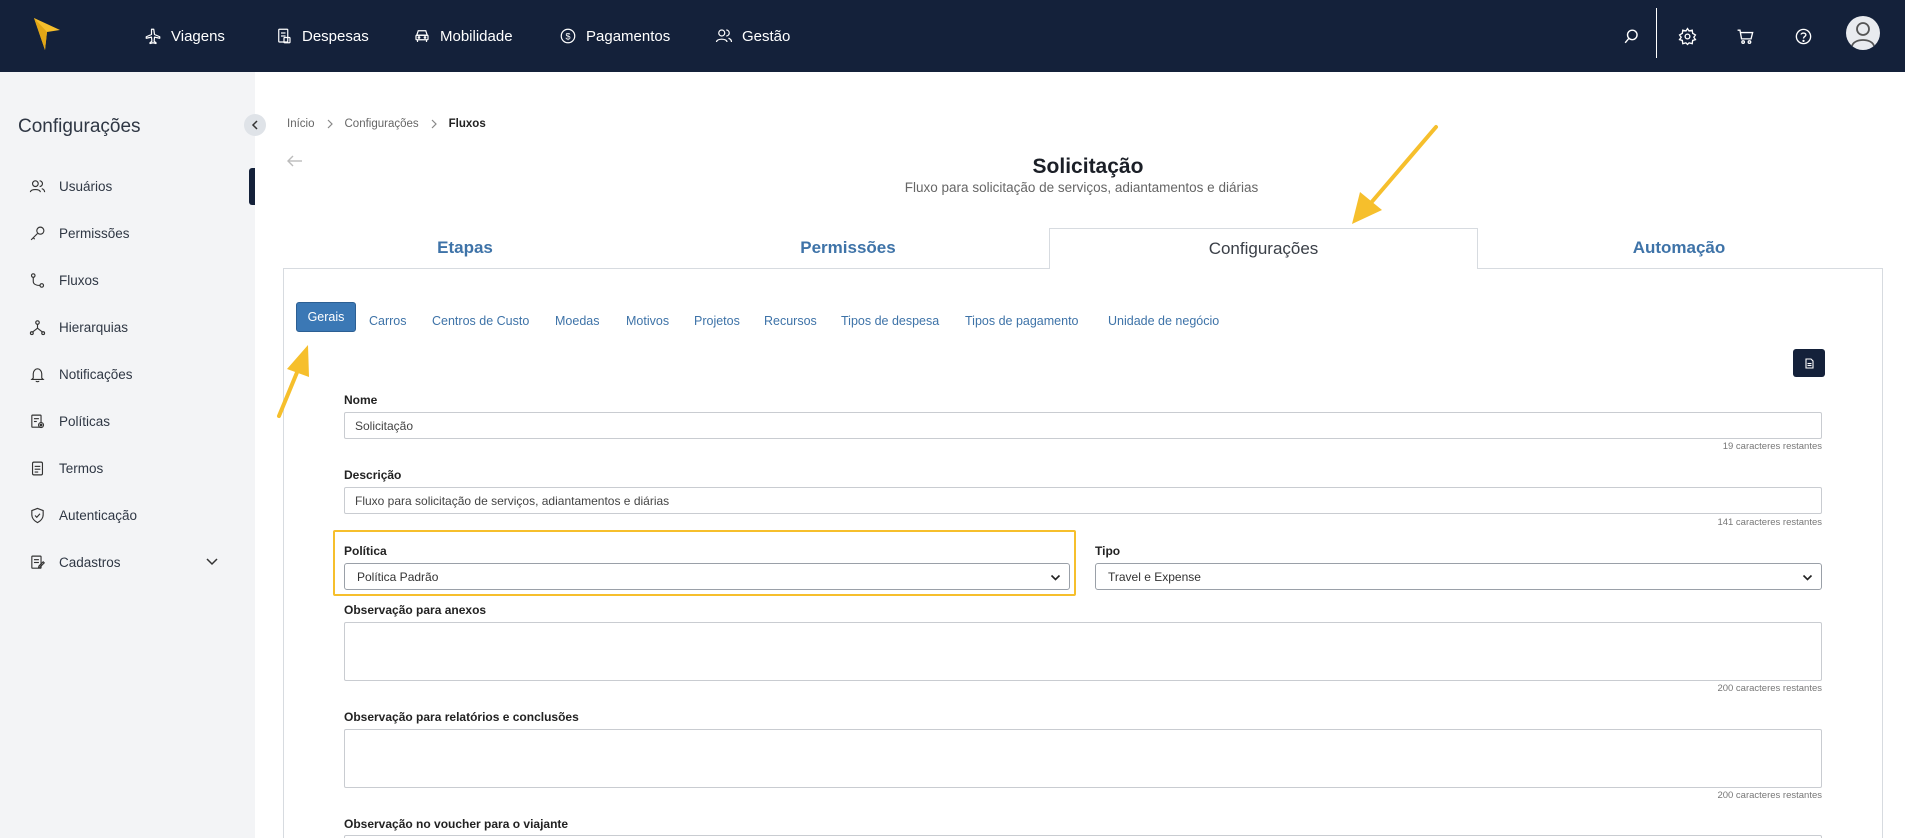 The image size is (1905, 838). What do you see at coordinates (1083, 651) in the screenshot?
I see `obs-anexos-textarea` at bounding box center [1083, 651].